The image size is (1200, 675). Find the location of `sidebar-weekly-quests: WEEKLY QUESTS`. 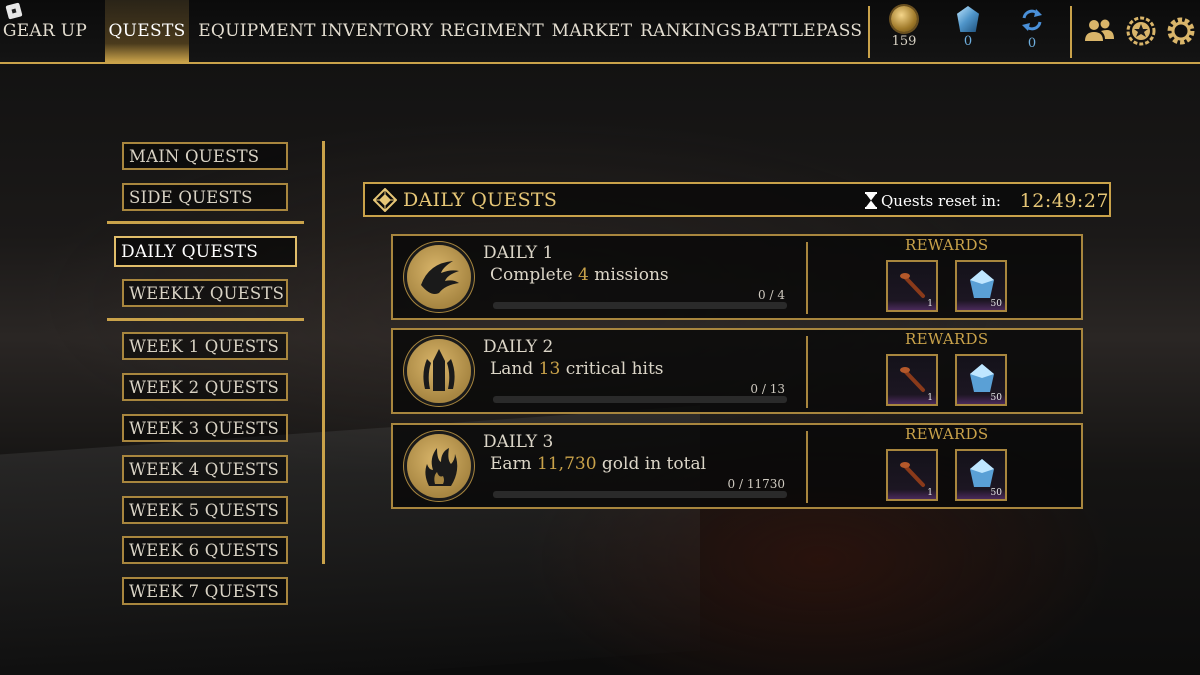

sidebar-weekly-quests: WEEKLY QUESTS is located at coordinates (205, 293).